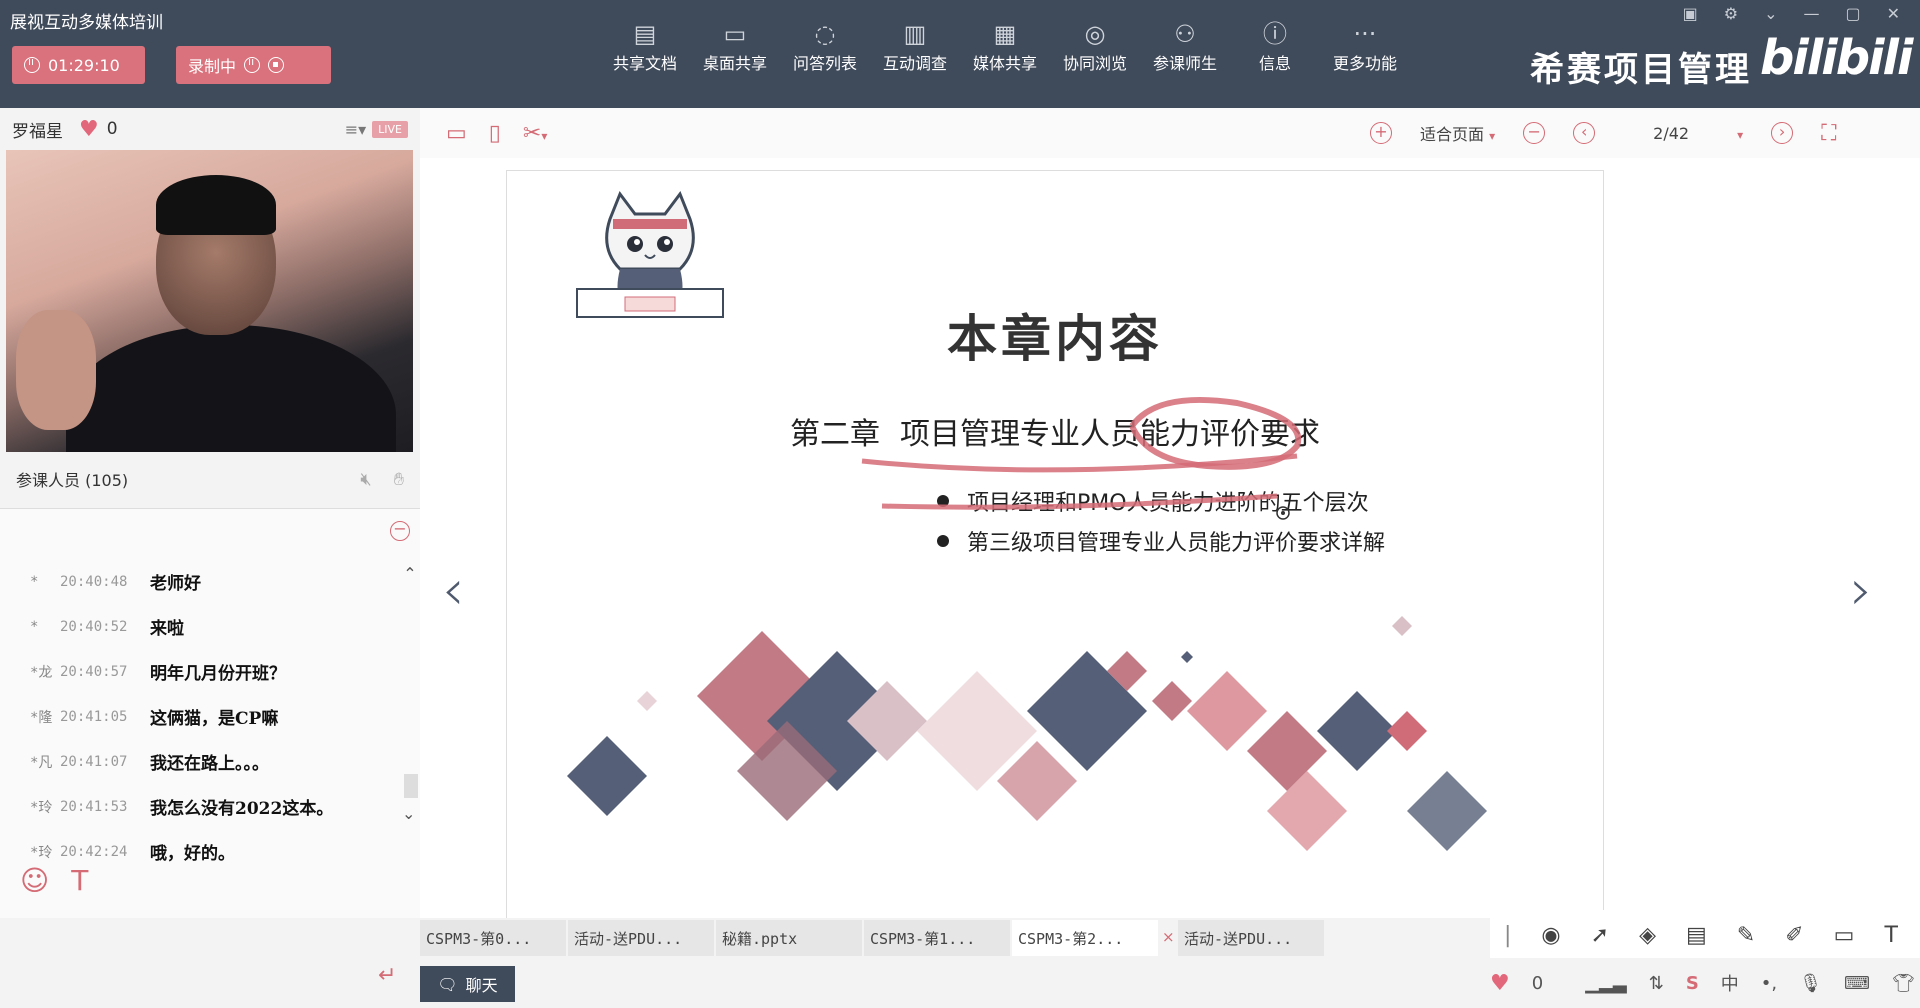 This screenshot has width=1920, height=1008. Describe the element at coordinates (495, 133) in the screenshot. I see `file-icon: ▯` at that location.